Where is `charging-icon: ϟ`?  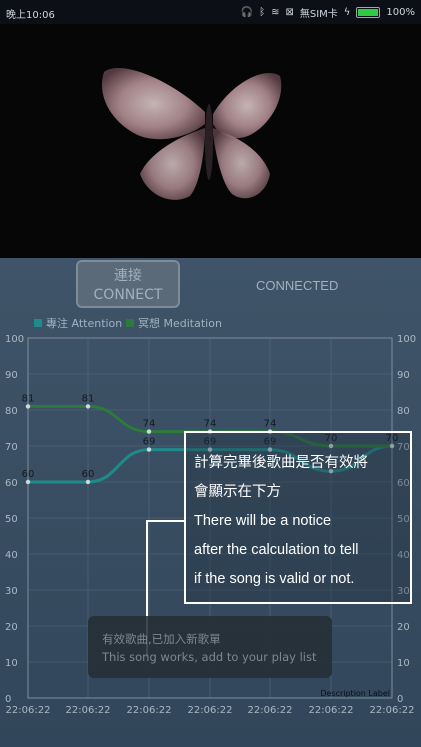 charging-icon: ϟ is located at coordinates (347, 12).